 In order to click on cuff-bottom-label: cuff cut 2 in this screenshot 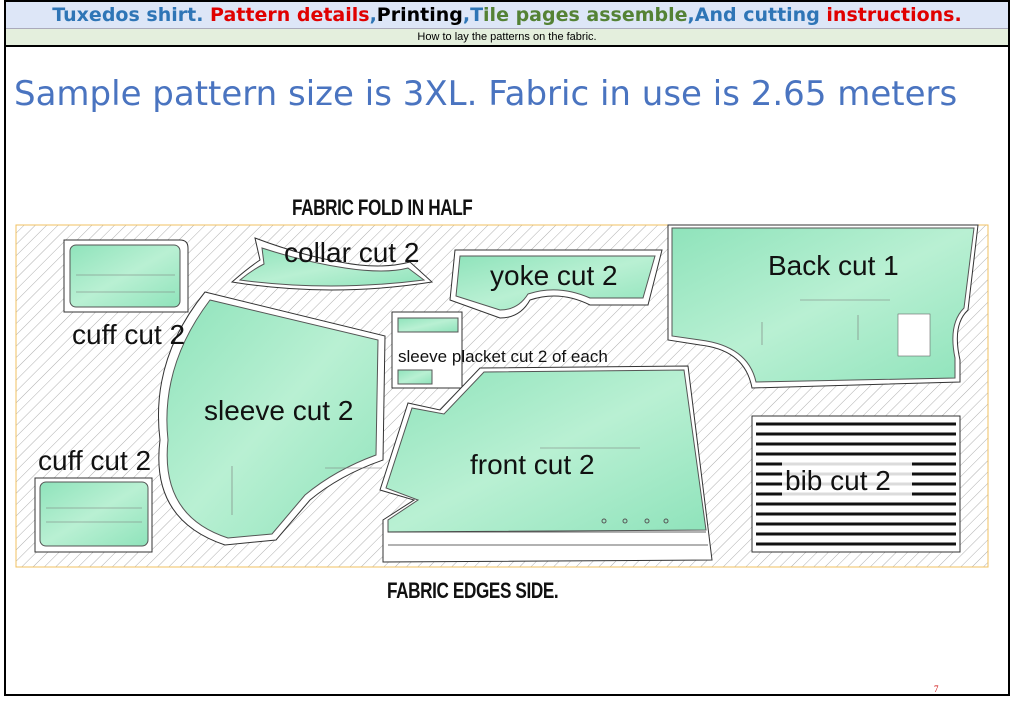, I will do `click(94, 460)`.